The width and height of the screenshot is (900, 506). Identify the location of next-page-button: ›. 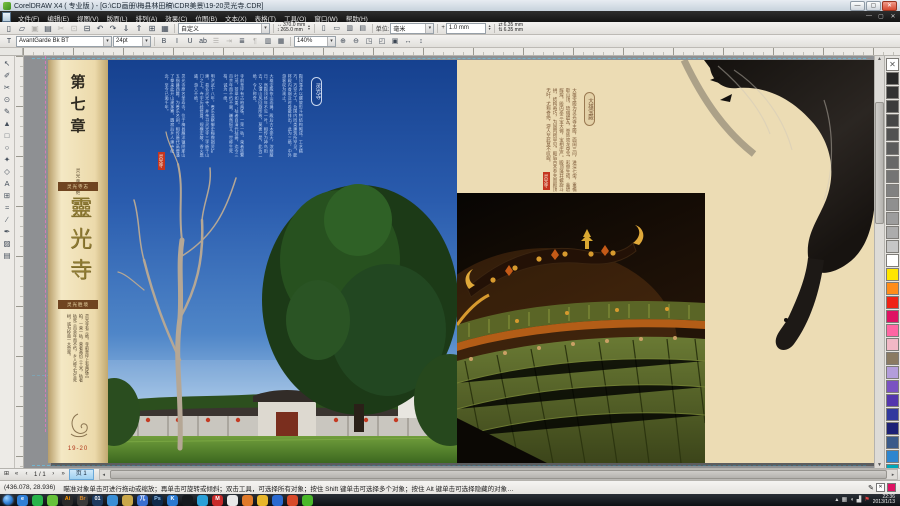
(53, 474).